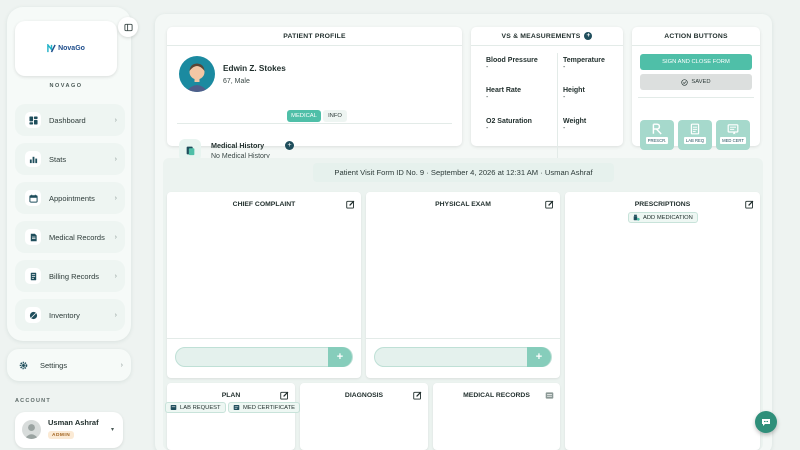  What do you see at coordinates (509, 121) in the screenshot?
I see `vital-label: O2 Saturation` at bounding box center [509, 121].